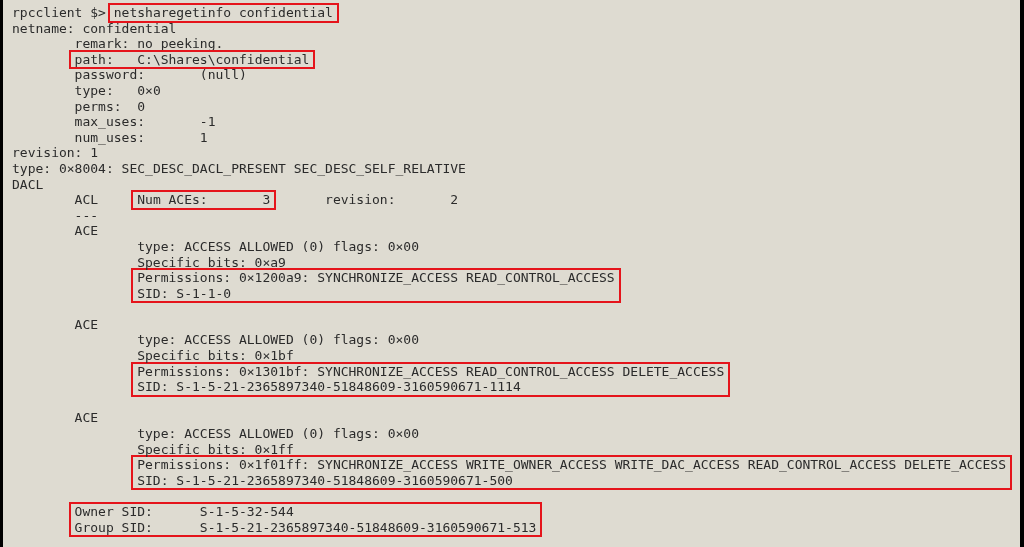  What do you see at coordinates (223, 13) in the screenshot?
I see `highlighted-text: netsharegetinfo confidential` at bounding box center [223, 13].